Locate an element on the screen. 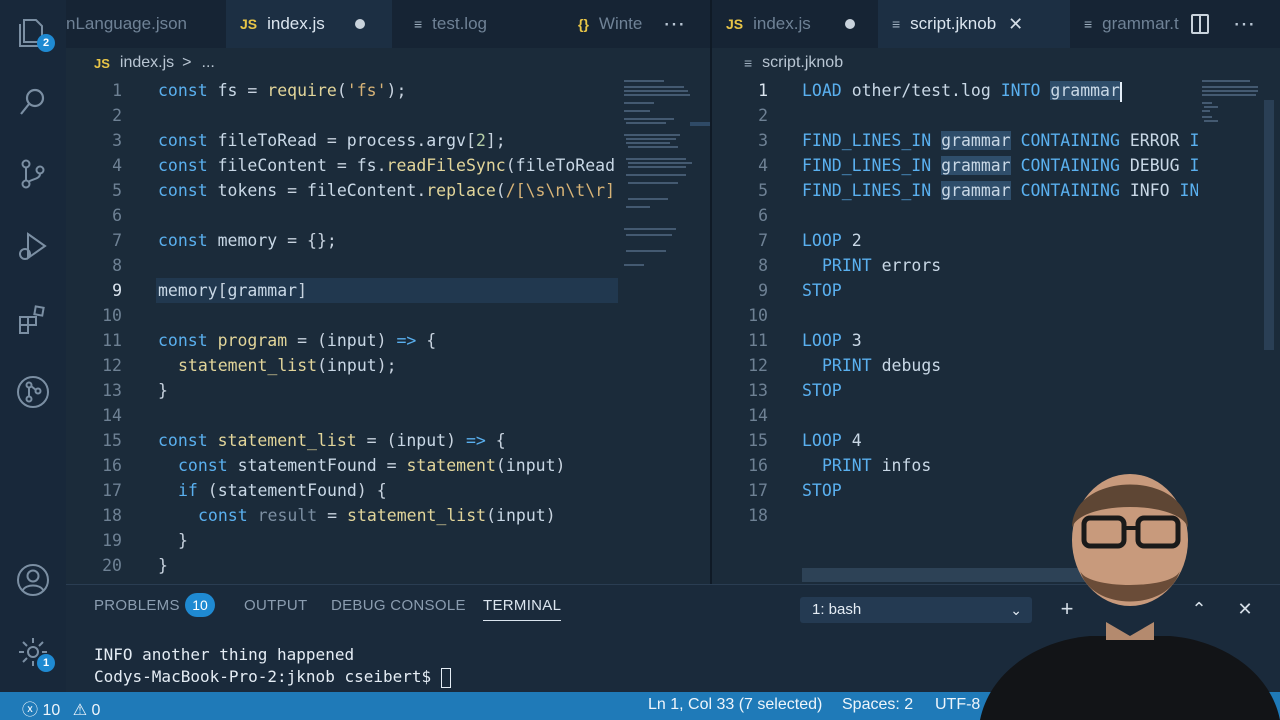 The width and height of the screenshot is (1280, 720). tab-index-js-right: JS index.js is located at coordinates (795, 24).